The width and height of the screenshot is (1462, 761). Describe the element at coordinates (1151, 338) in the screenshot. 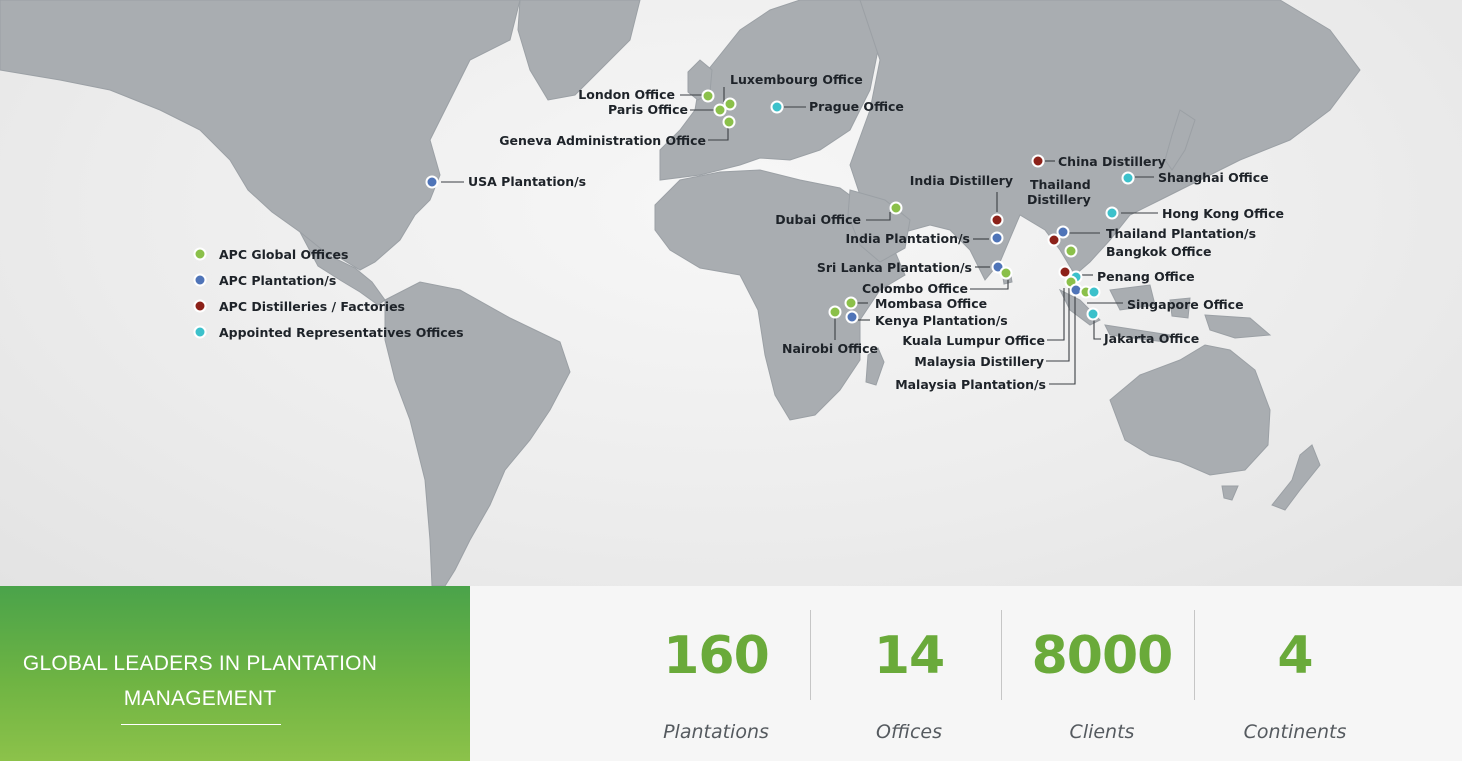

I see `jakarta-office-label: Jakarta Office` at that location.